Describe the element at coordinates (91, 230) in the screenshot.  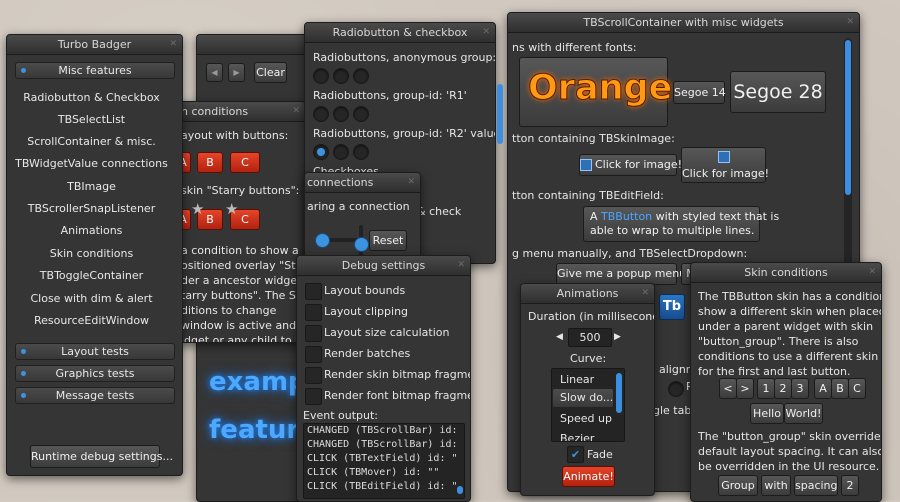
I see `menu-item-animations: Animations` at that location.